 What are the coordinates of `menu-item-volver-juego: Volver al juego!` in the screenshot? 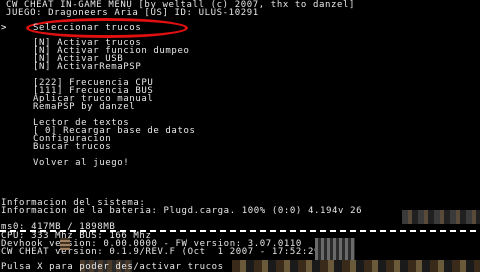 It's located at (81, 163).